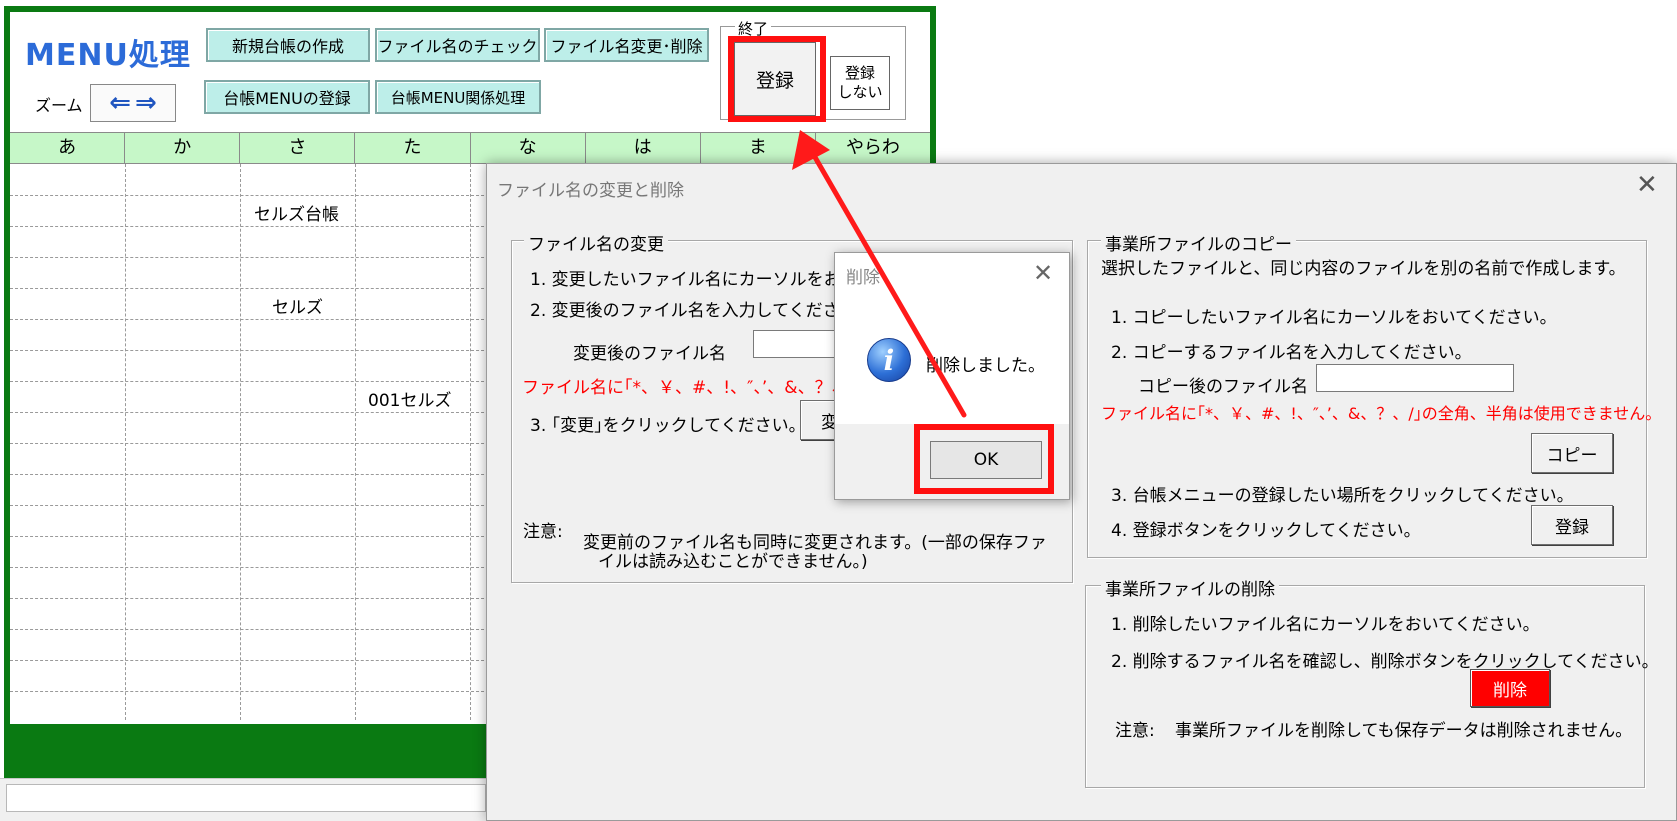  I want to click on delete-step2: 2. 削除するファイル名を確認し、削除ボタンをクリックしてください。, so click(1385, 662).